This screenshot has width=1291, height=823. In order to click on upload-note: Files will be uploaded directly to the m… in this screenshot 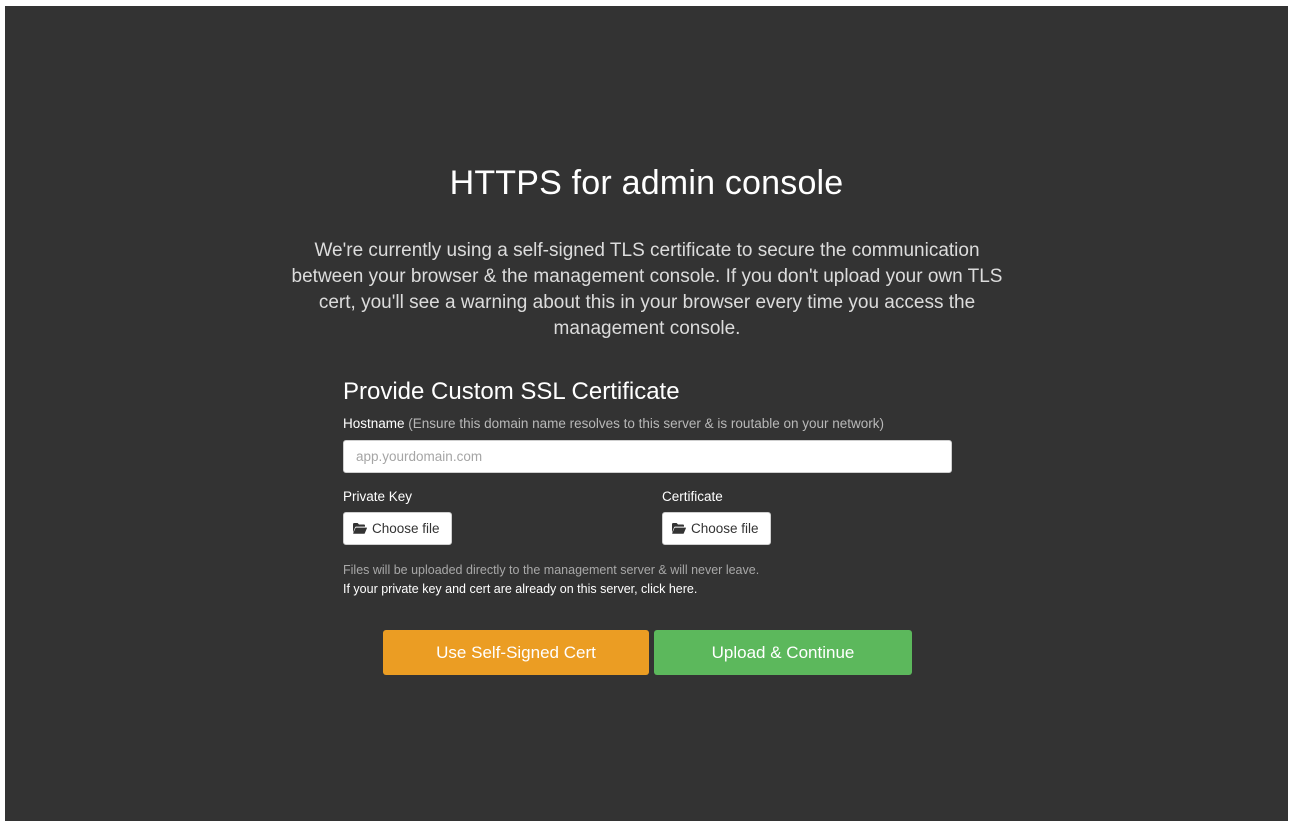, I will do `click(551, 570)`.